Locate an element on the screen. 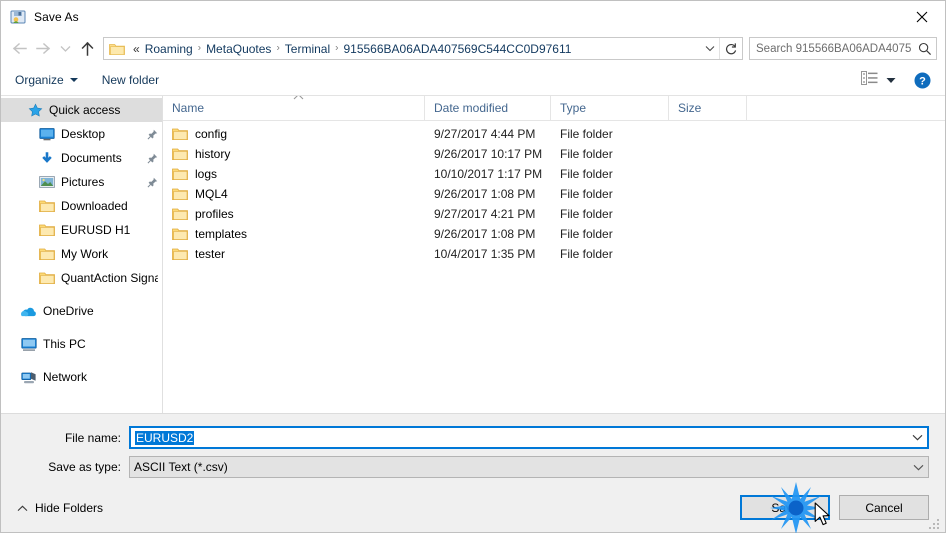 The image size is (946, 533). save-as-type-row: Save as type: ASCII Text (*.csv) is located at coordinates (473, 467).